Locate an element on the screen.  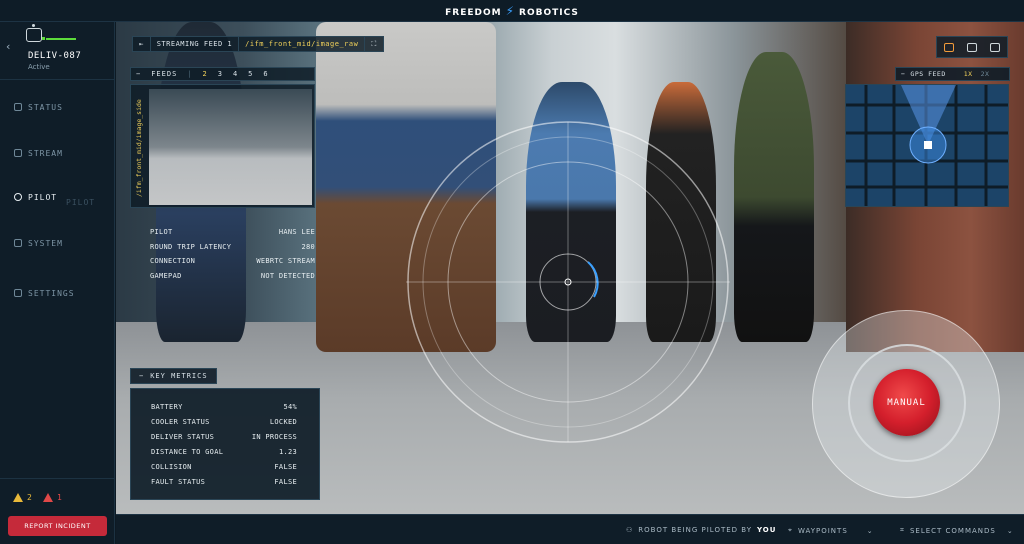
info-value: 280 is located at coordinates (308, 246).